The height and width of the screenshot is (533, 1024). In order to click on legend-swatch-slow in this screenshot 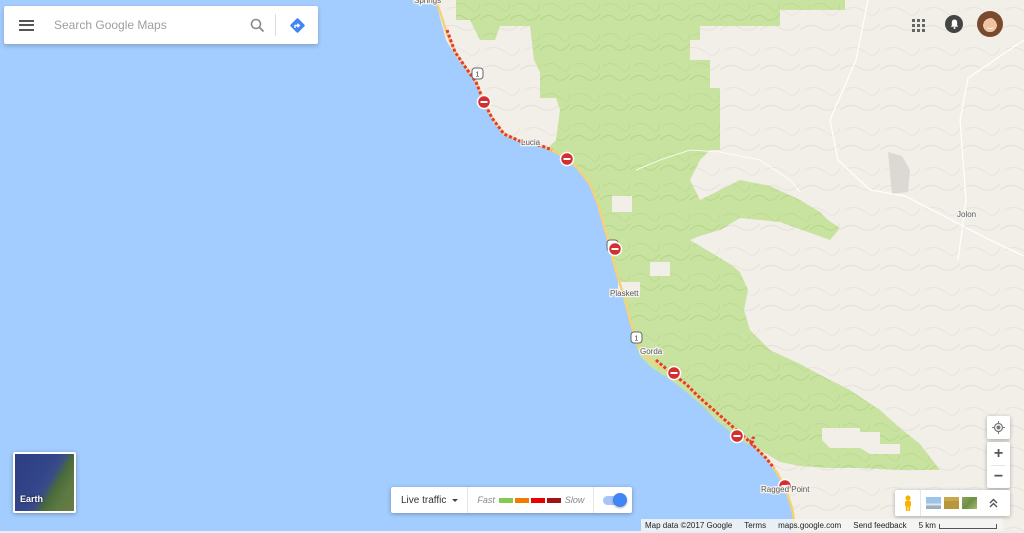, I will do `click(537, 500)`.